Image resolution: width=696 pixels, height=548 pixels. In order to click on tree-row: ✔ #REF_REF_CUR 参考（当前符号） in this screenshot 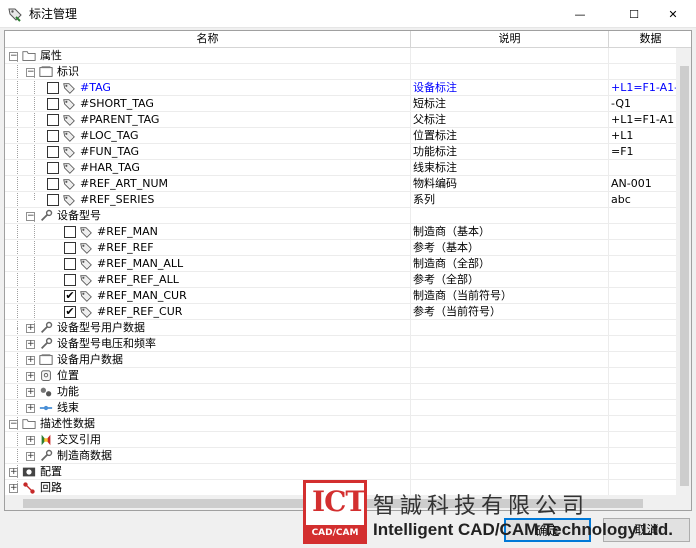, I will do `click(348, 312)`.